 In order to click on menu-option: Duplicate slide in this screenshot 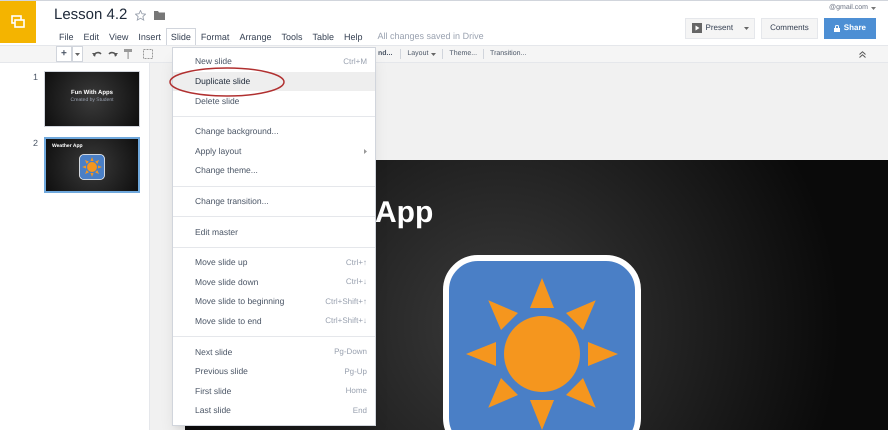, I will do `click(274, 82)`.